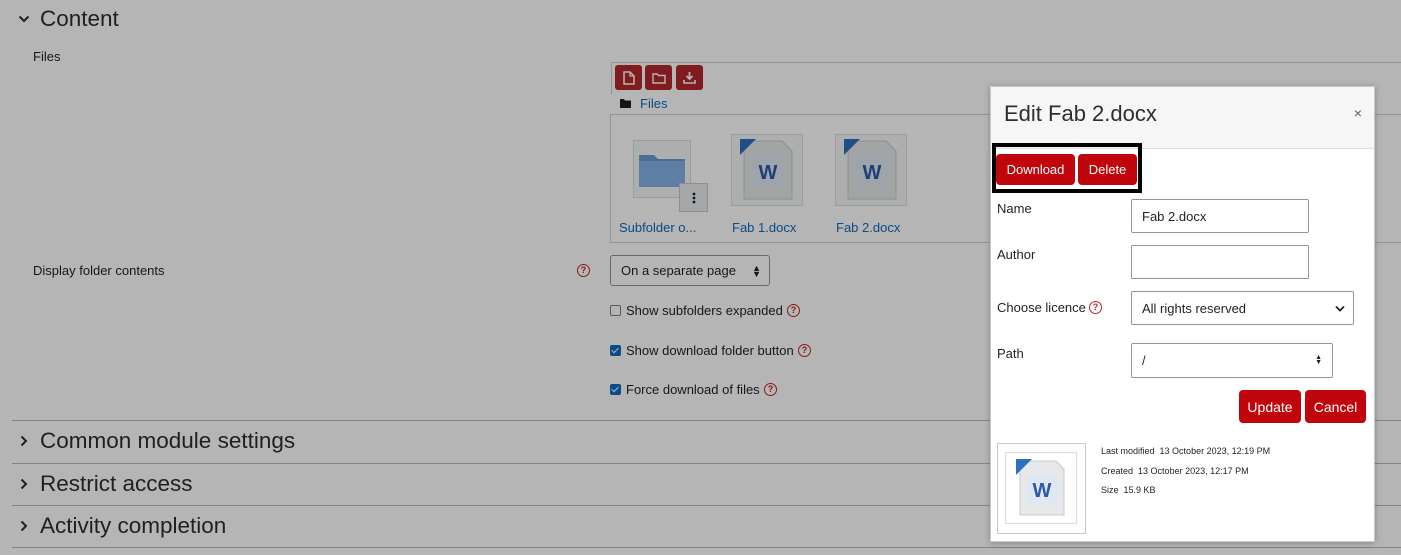 This screenshot has height=555, width=1401. I want to click on licence-value: All rights reserved, so click(1194, 308).